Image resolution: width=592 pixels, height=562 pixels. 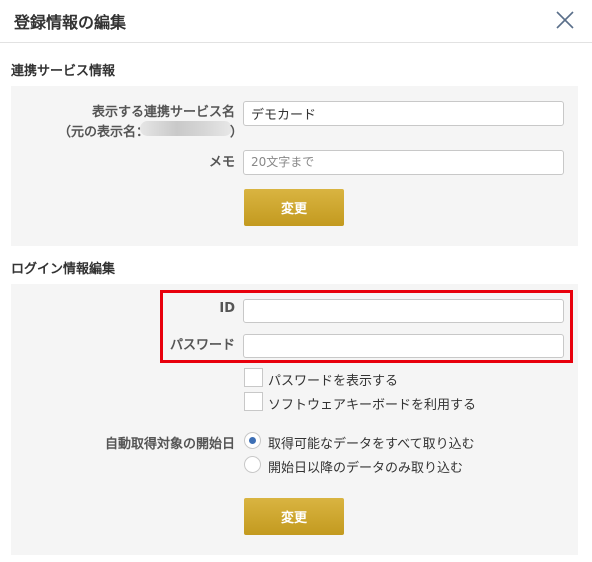 I want to click on login-submit-button: 変更, so click(x=294, y=516).